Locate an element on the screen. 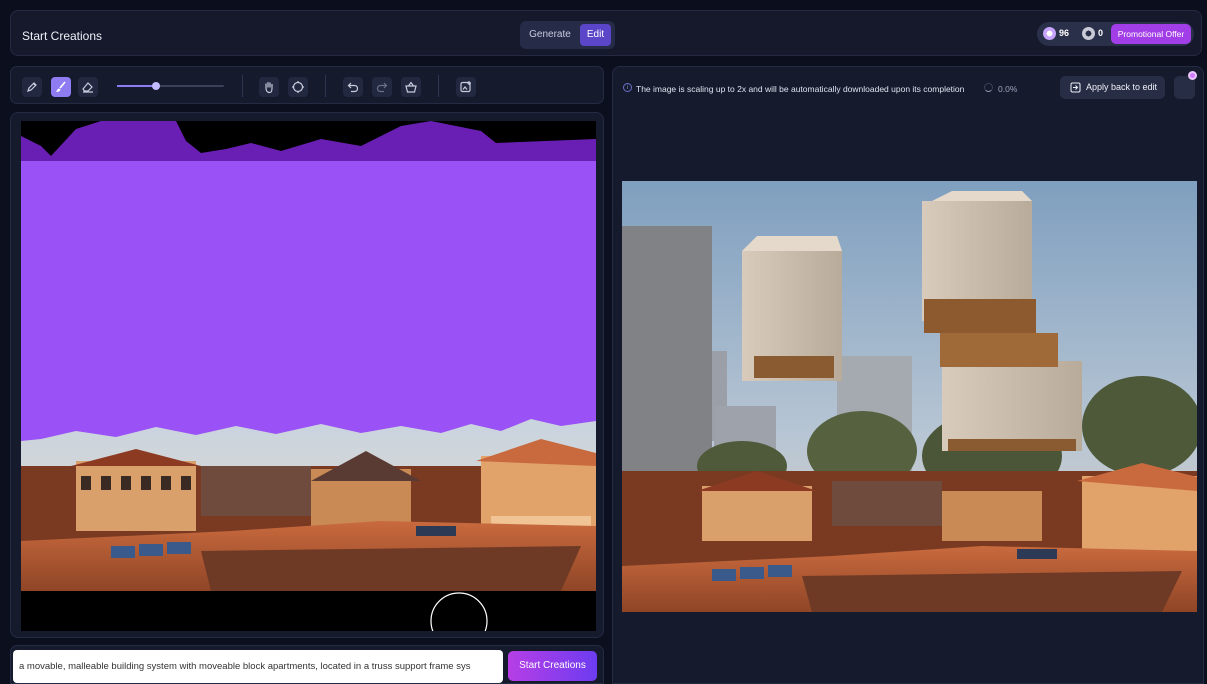 The height and width of the screenshot is (684, 1207). page-title: Start Creations is located at coordinates (62, 36).